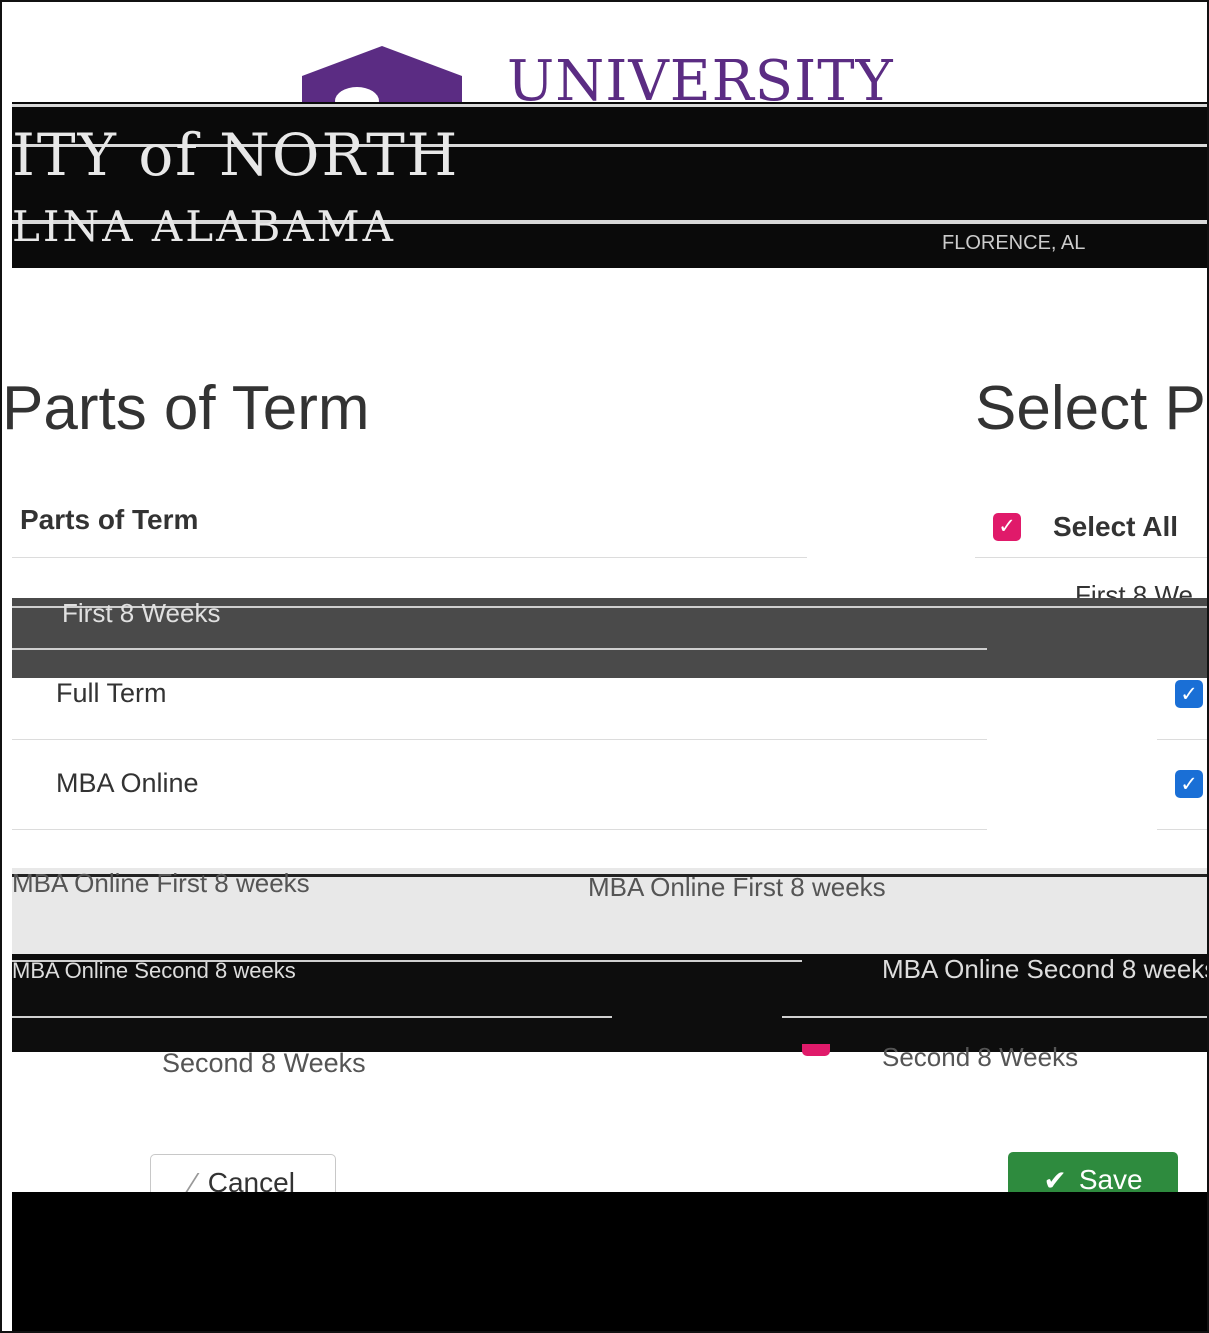 The width and height of the screenshot is (1209, 1333). Describe the element at coordinates (737, 887) in the screenshot. I see `row-label-mba-online-first-8-right: MBA Online First 8 weeks` at that location.